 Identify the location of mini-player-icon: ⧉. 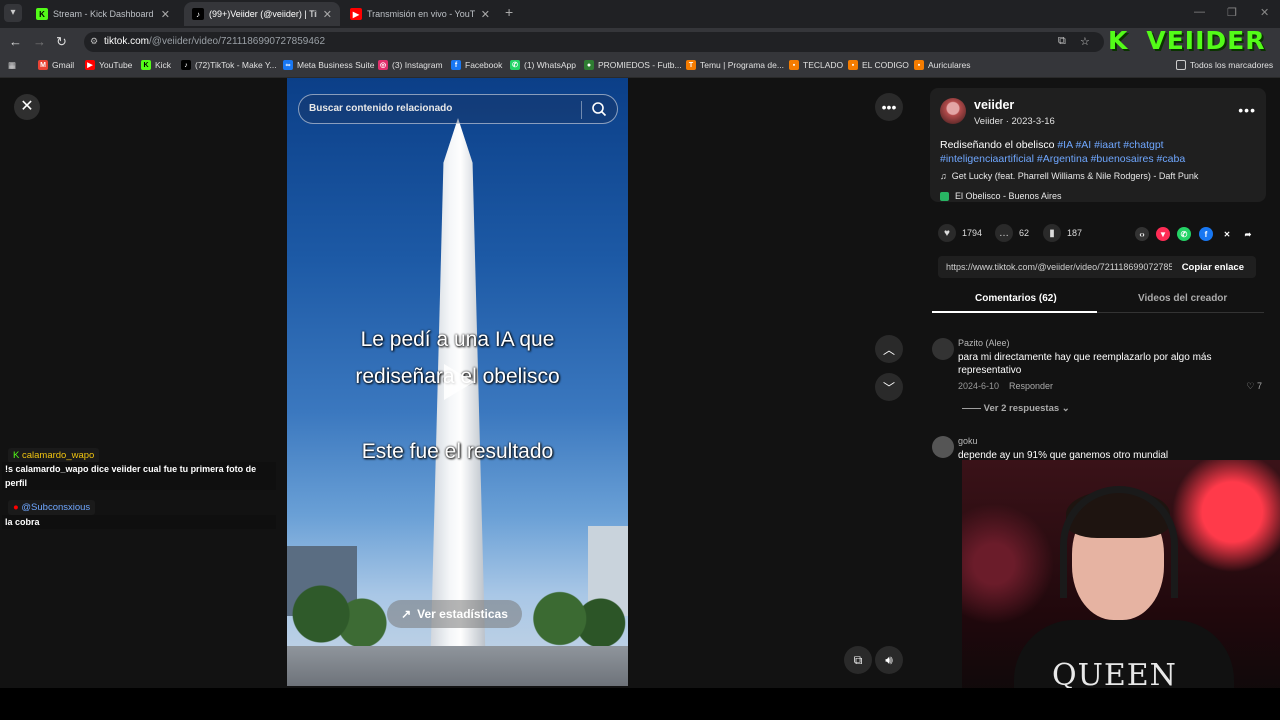
(858, 660).